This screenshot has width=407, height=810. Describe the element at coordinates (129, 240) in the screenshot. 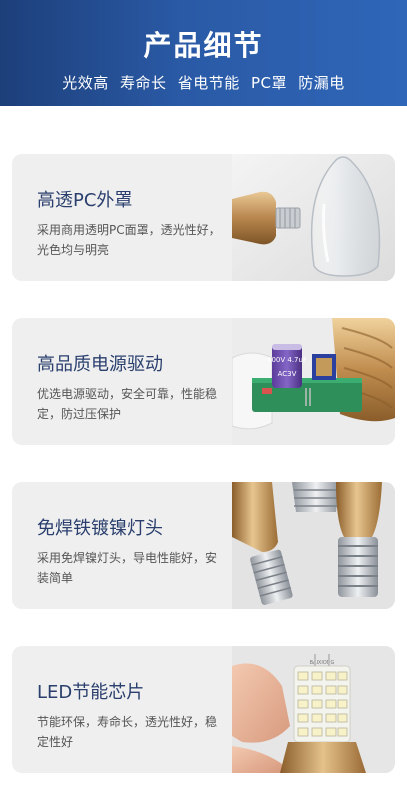

I see `card-description: 采用商用透明PC面罩，透光性好，光色均与明亮` at that location.